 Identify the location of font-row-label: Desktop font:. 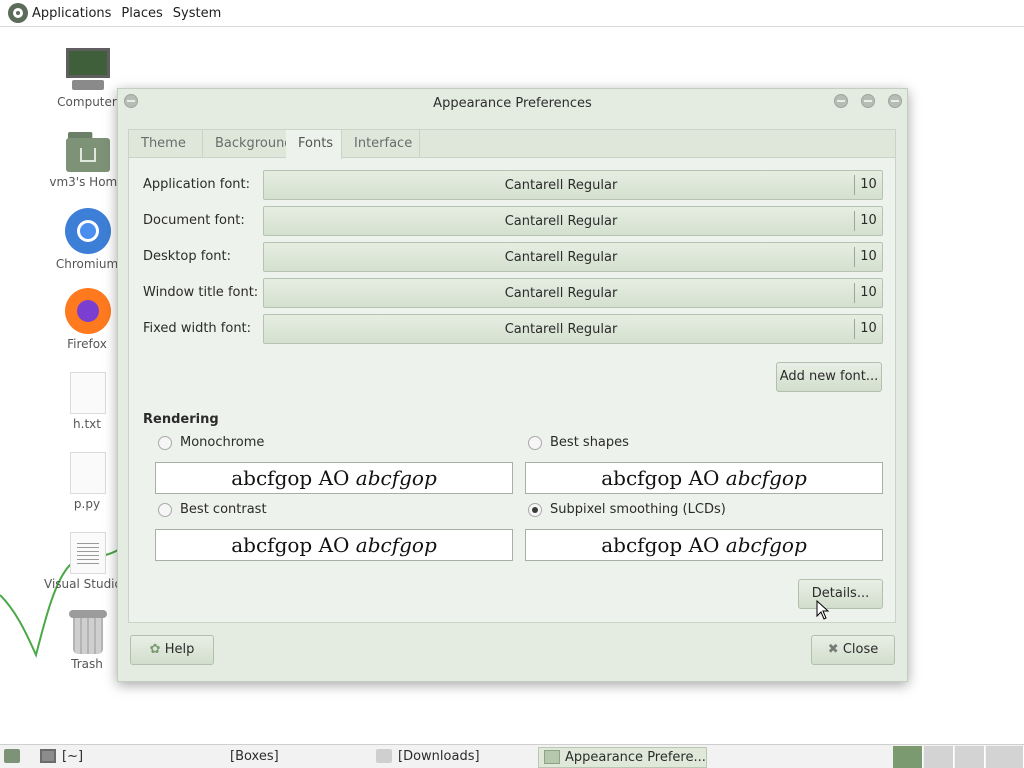
(187, 256).